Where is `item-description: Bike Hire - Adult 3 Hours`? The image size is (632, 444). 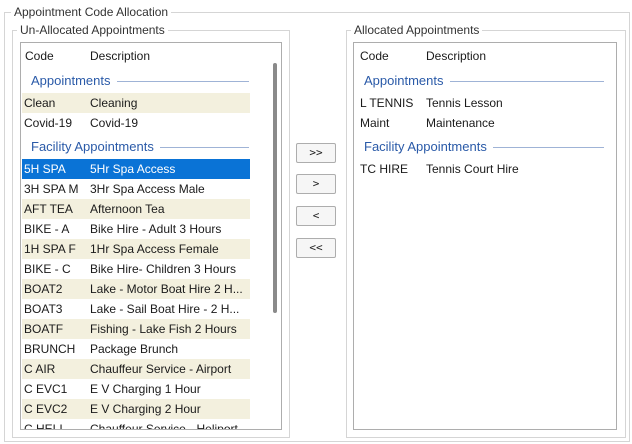
item-description: Bike Hire - Adult 3 Hours is located at coordinates (156, 229).